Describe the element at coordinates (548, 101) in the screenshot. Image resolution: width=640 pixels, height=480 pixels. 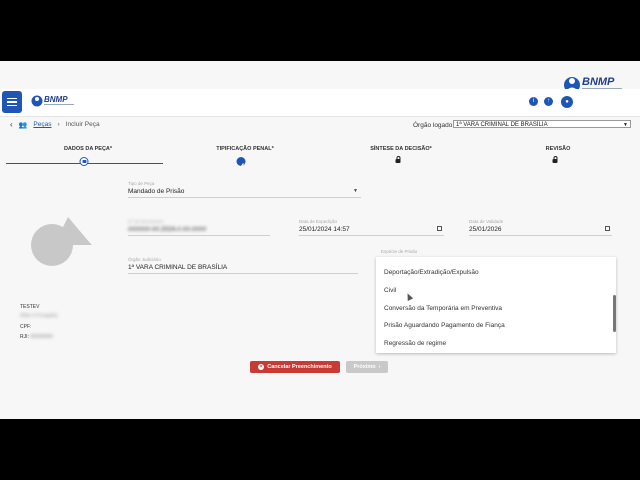
I see `upload-icon: ↑` at that location.